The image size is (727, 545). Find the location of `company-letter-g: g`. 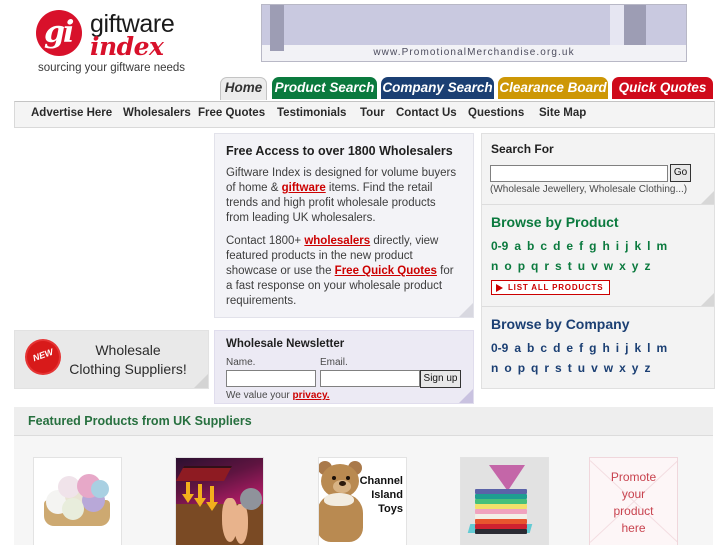

company-letter-g: g is located at coordinates (592, 348).